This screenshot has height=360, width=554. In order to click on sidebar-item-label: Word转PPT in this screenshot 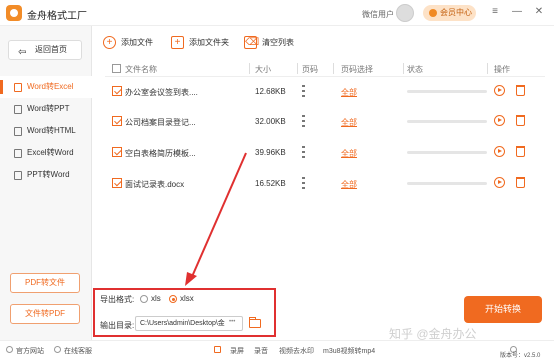, I will do `click(48, 108)`.